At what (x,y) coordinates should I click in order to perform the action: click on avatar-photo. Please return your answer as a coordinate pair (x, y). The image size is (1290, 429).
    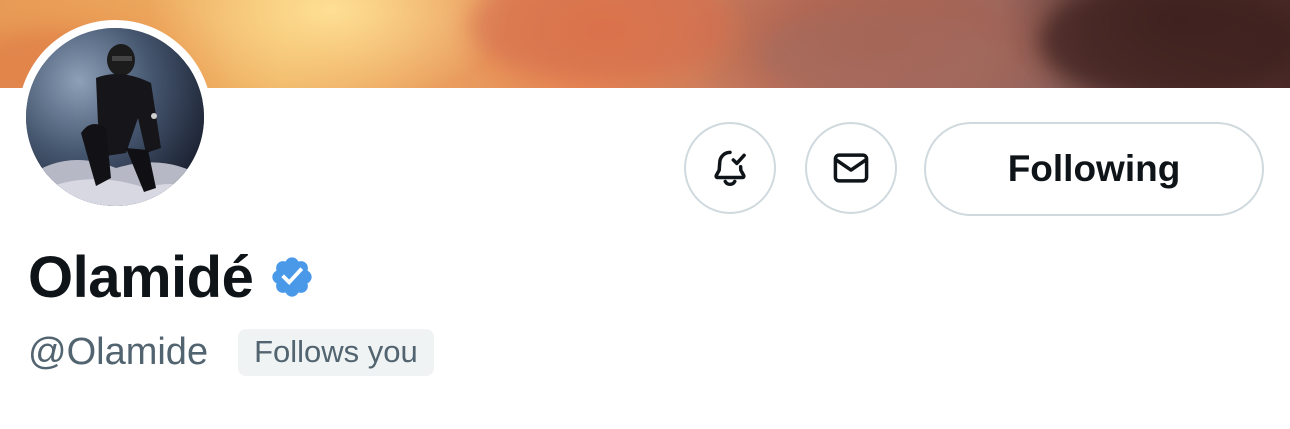
    Looking at the image, I should click on (115, 117).